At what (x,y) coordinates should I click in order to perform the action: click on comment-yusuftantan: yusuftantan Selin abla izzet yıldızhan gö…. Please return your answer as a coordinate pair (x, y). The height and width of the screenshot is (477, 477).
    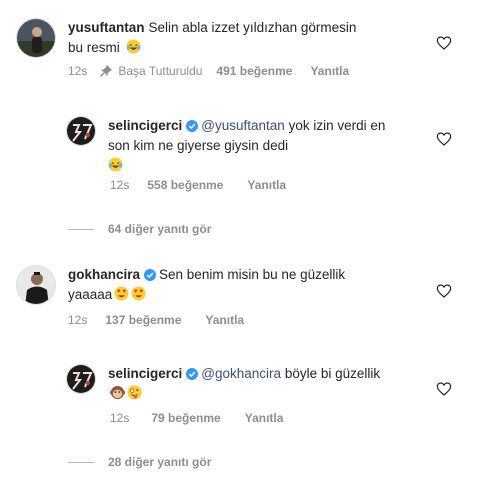
    Looking at the image, I should click on (187, 38).